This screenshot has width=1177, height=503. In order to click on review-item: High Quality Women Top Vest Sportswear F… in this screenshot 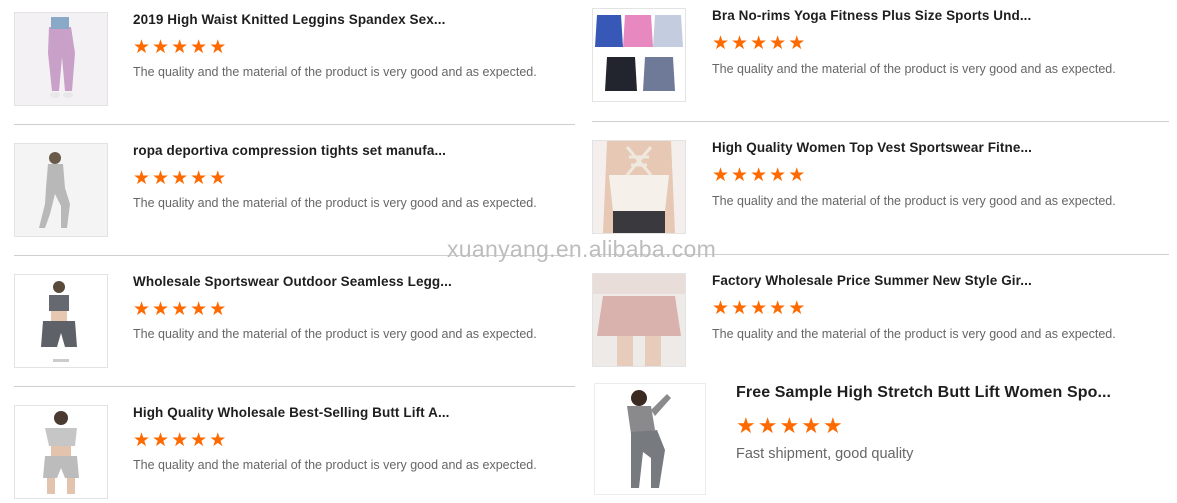, I will do `click(882, 188)`.